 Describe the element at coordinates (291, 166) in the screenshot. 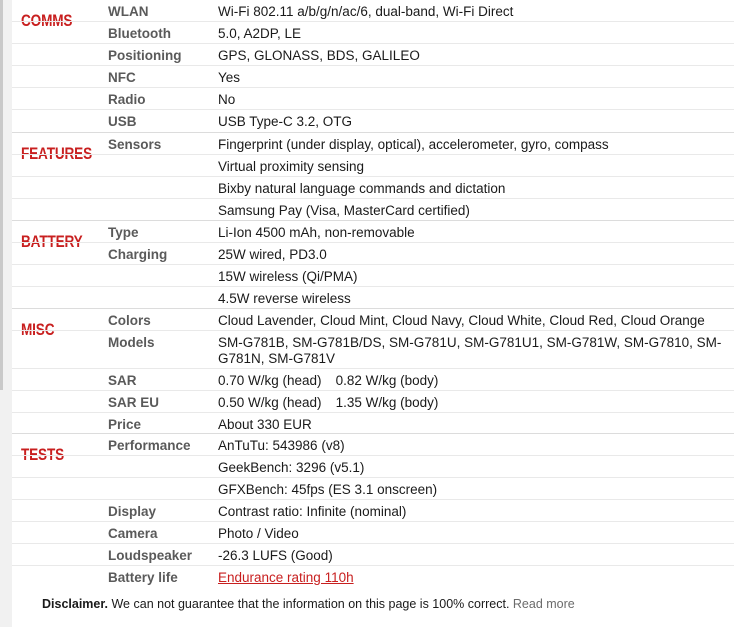

I see `spec-row-value: Virtual proximity sensing` at that location.